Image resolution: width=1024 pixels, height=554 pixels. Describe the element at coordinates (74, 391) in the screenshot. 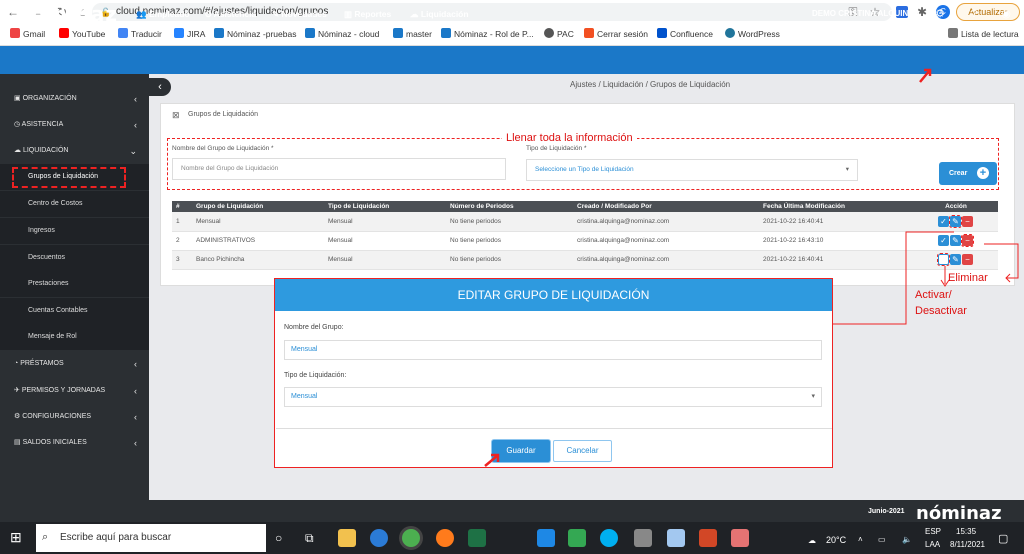

I see `sidebar-item-permisos: ✈ PERMISOS Y JORNADAS ‹` at that location.